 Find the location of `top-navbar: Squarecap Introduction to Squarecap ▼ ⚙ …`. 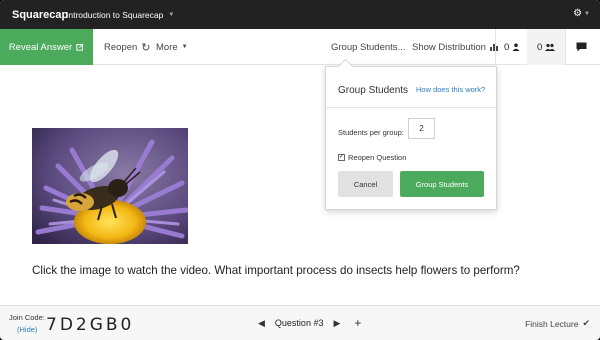

top-navbar: Squarecap Introduction to Squarecap ▼ ⚙ … is located at coordinates (300, 14).